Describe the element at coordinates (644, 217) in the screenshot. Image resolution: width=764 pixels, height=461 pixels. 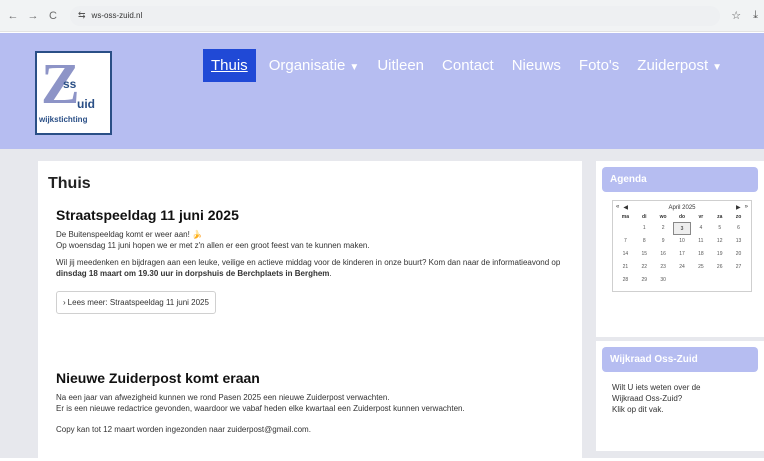
I see `calendar-weekday: di` at that location.